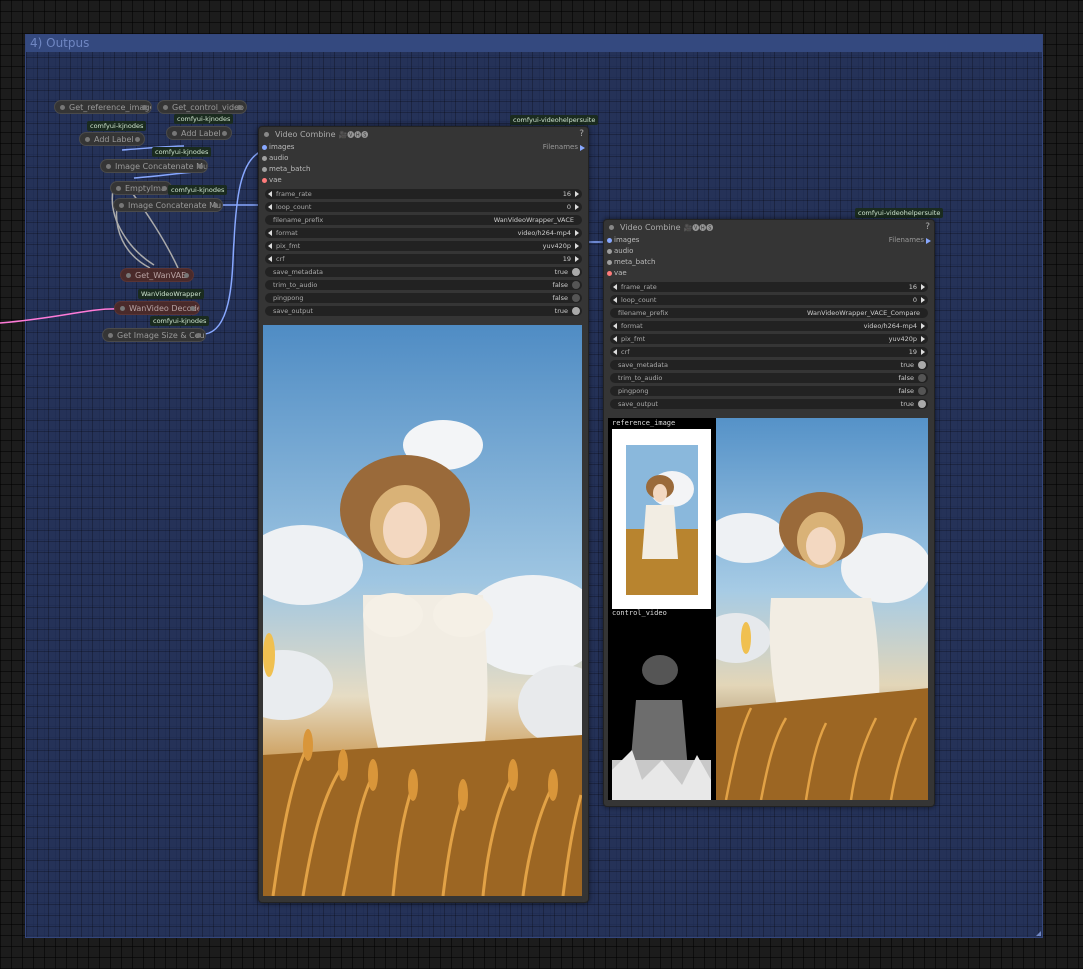  Describe the element at coordinates (157, 275) in the screenshot. I see `get-wanvae-node: Get_WanVAE` at that location.